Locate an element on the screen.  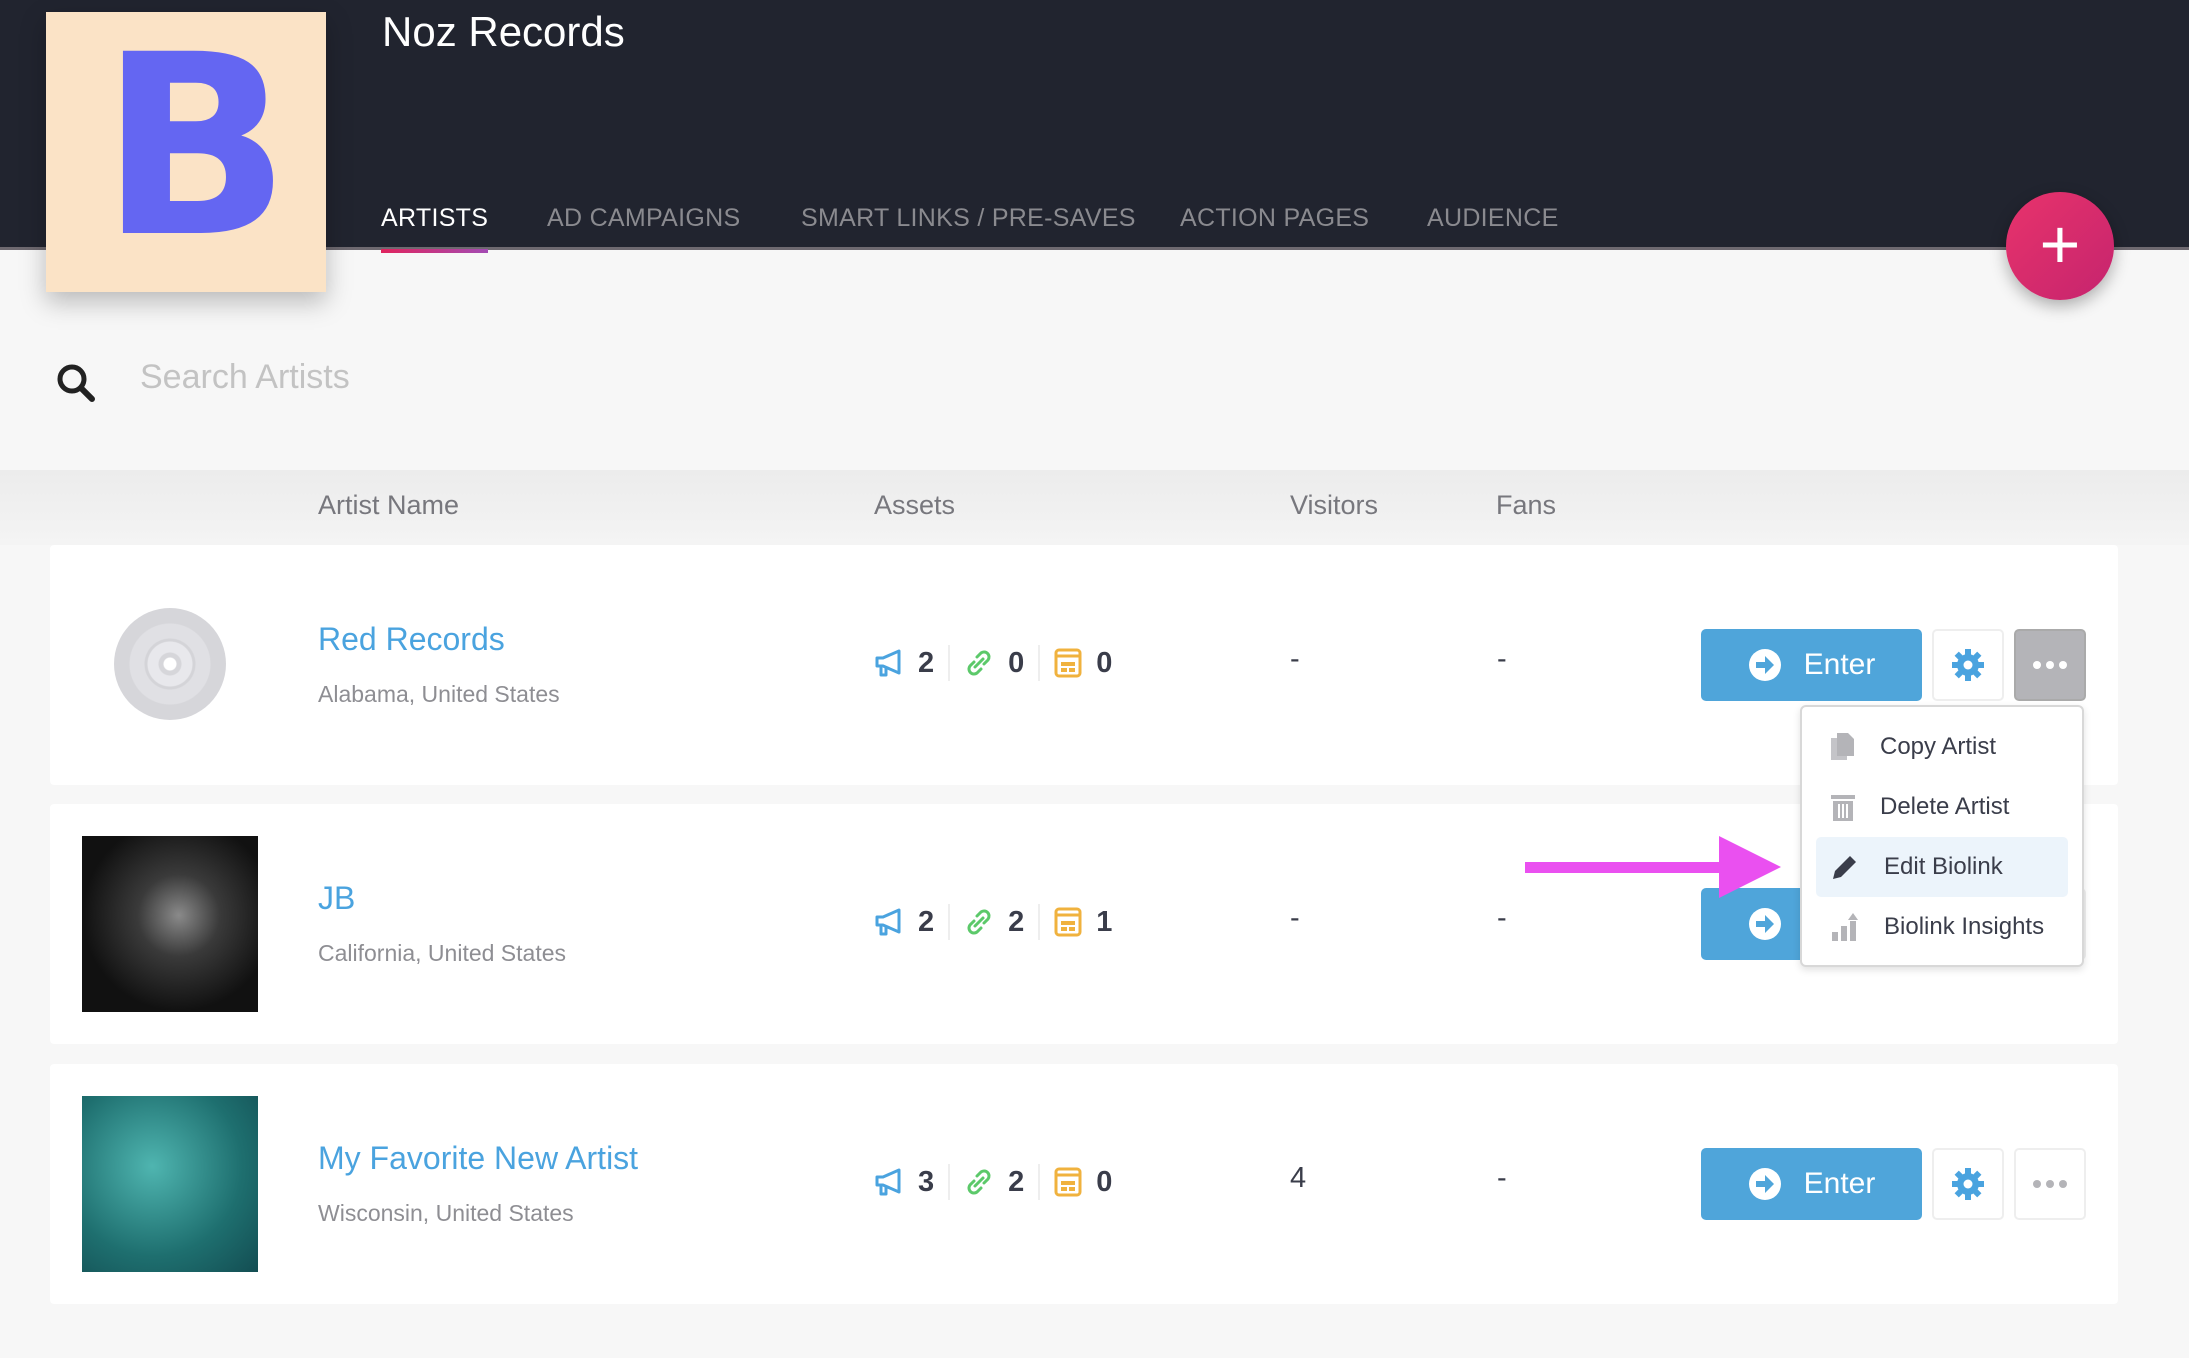
menu-item-label: Edit Biolink is located at coordinates (1943, 866).